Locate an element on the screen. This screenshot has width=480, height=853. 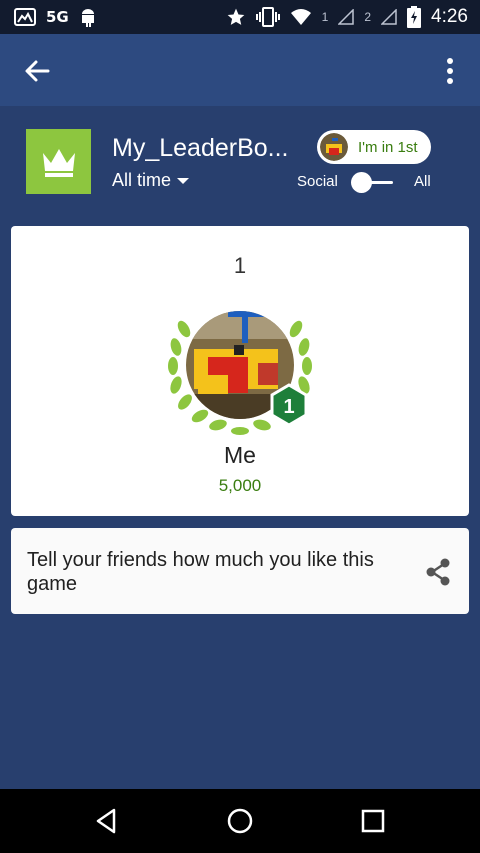
game-icon is located at coordinates (58, 161).